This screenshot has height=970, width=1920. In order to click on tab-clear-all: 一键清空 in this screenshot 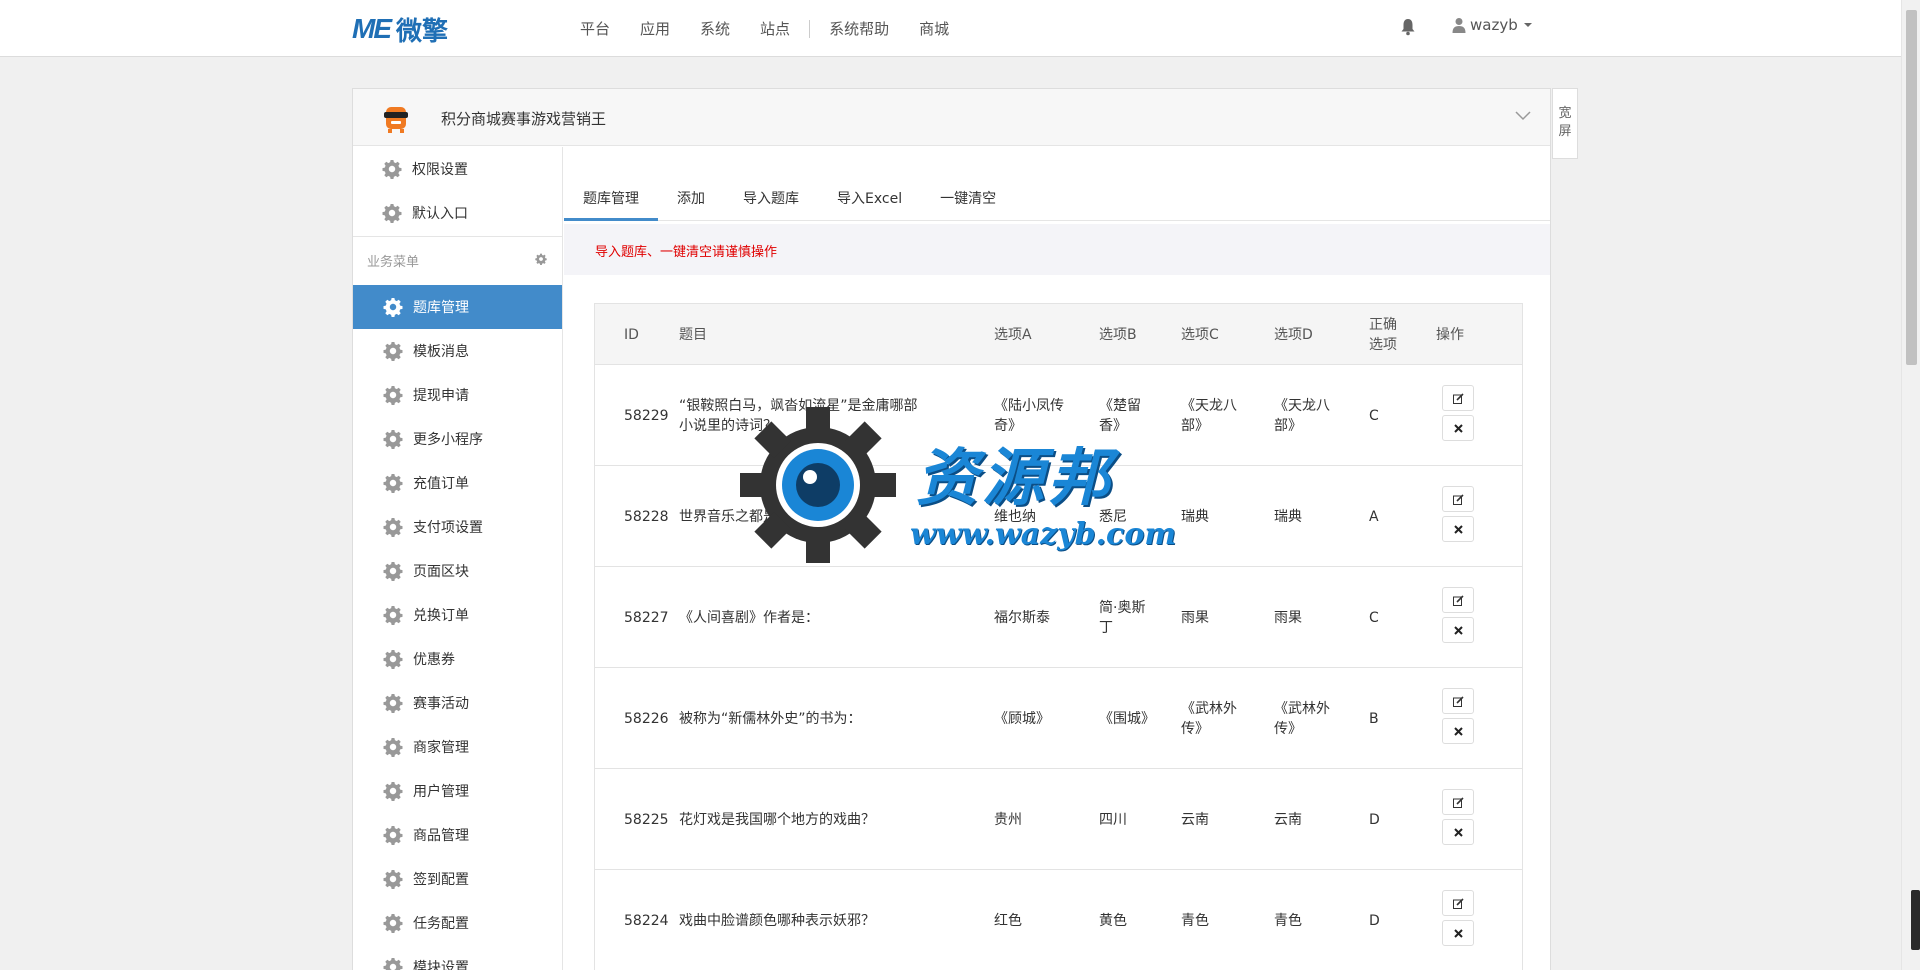, I will do `click(968, 204)`.